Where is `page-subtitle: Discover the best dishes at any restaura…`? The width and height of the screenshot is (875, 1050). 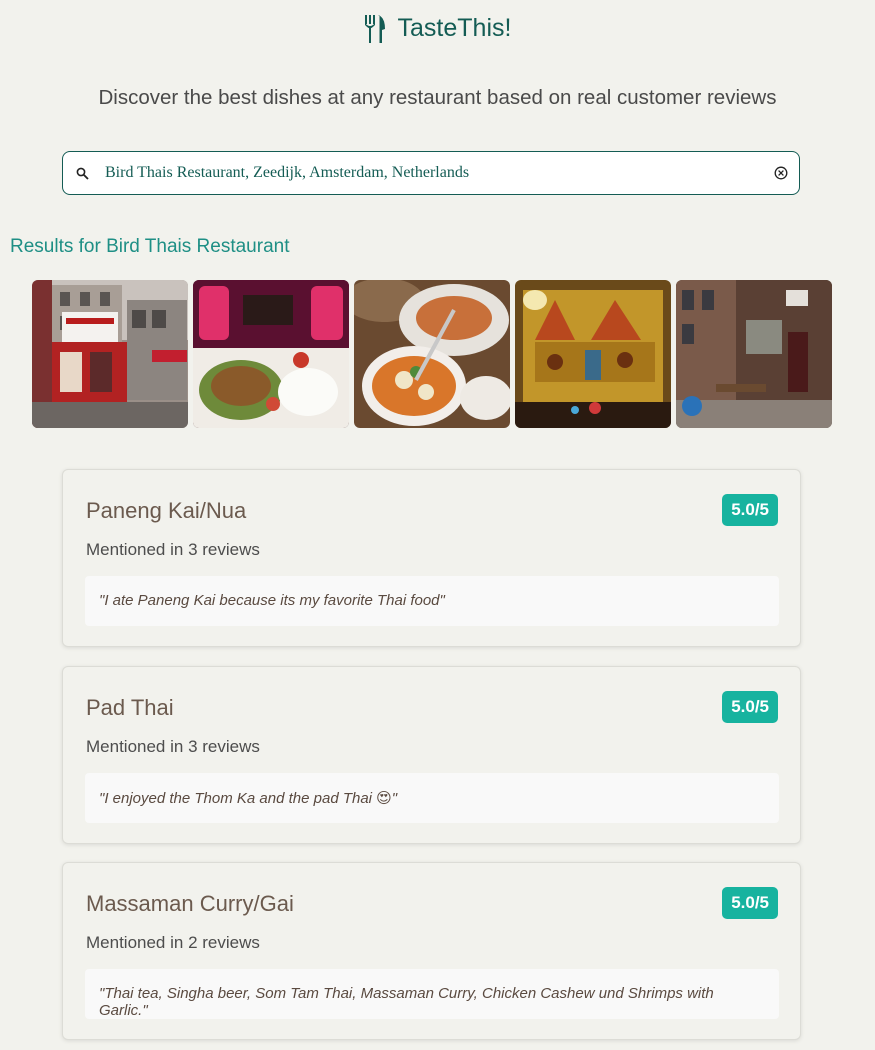
page-subtitle: Discover the best dishes at any restaura… is located at coordinates (437, 97).